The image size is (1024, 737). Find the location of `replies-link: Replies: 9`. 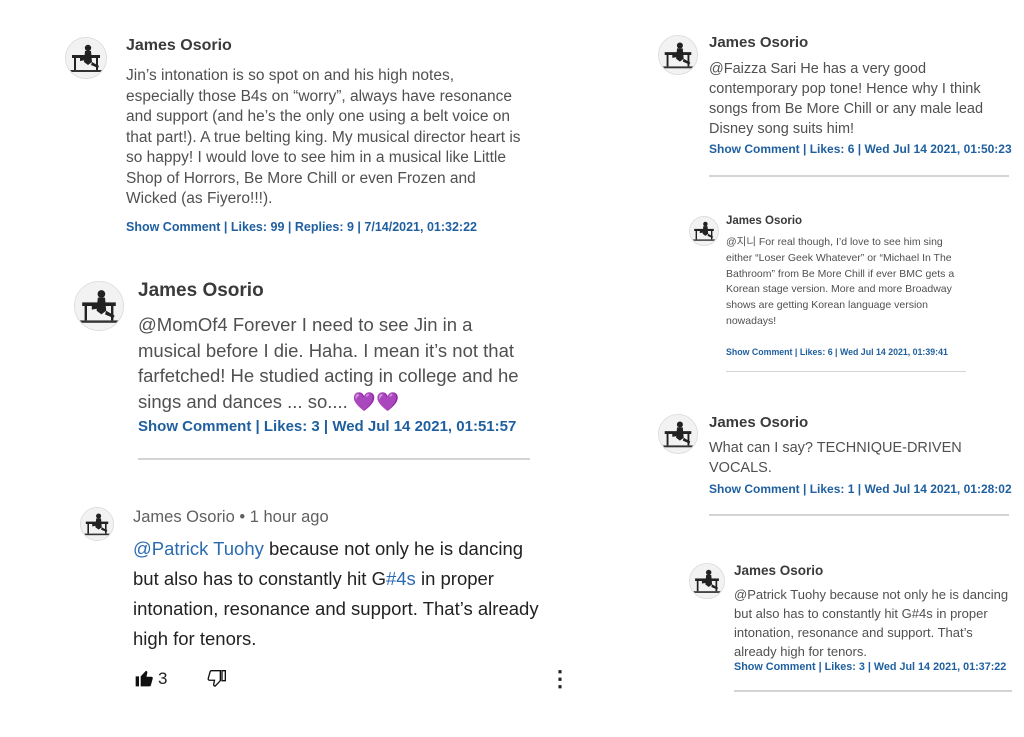

replies-link: Replies: 9 is located at coordinates (324, 227).